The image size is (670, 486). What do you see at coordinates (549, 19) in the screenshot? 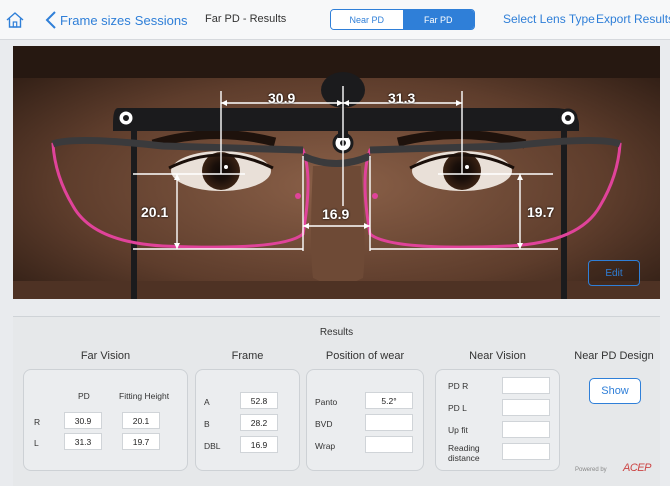
I see `select-lens-type-link: Select Lens Type` at bounding box center [549, 19].